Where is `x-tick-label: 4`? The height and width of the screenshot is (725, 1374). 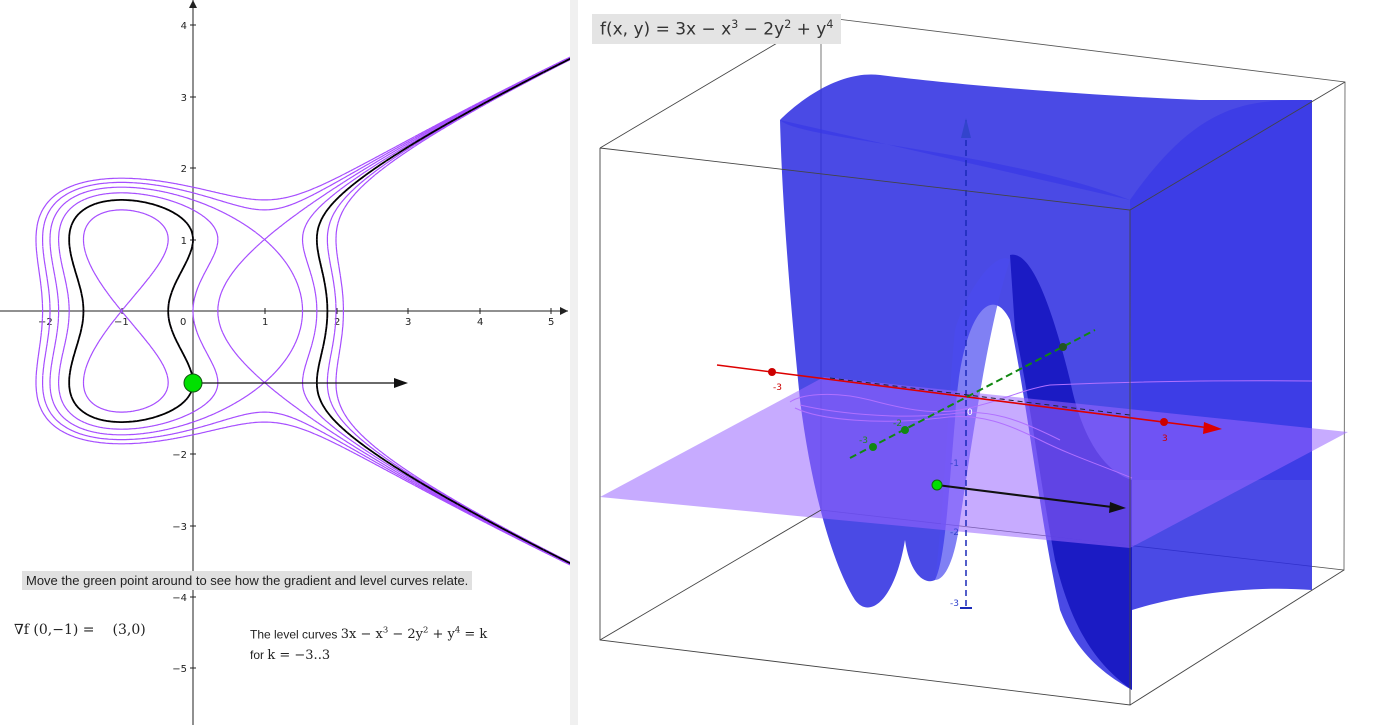
x-tick-label: 4 is located at coordinates (480, 322).